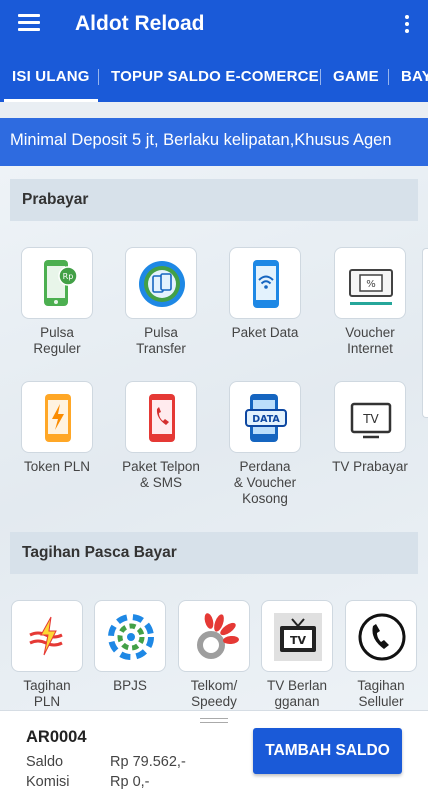 The width and height of the screenshot is (428, 800). I want to click on menu-item-tv-prabayar: TV TV Prabayar, so click(370, 428).